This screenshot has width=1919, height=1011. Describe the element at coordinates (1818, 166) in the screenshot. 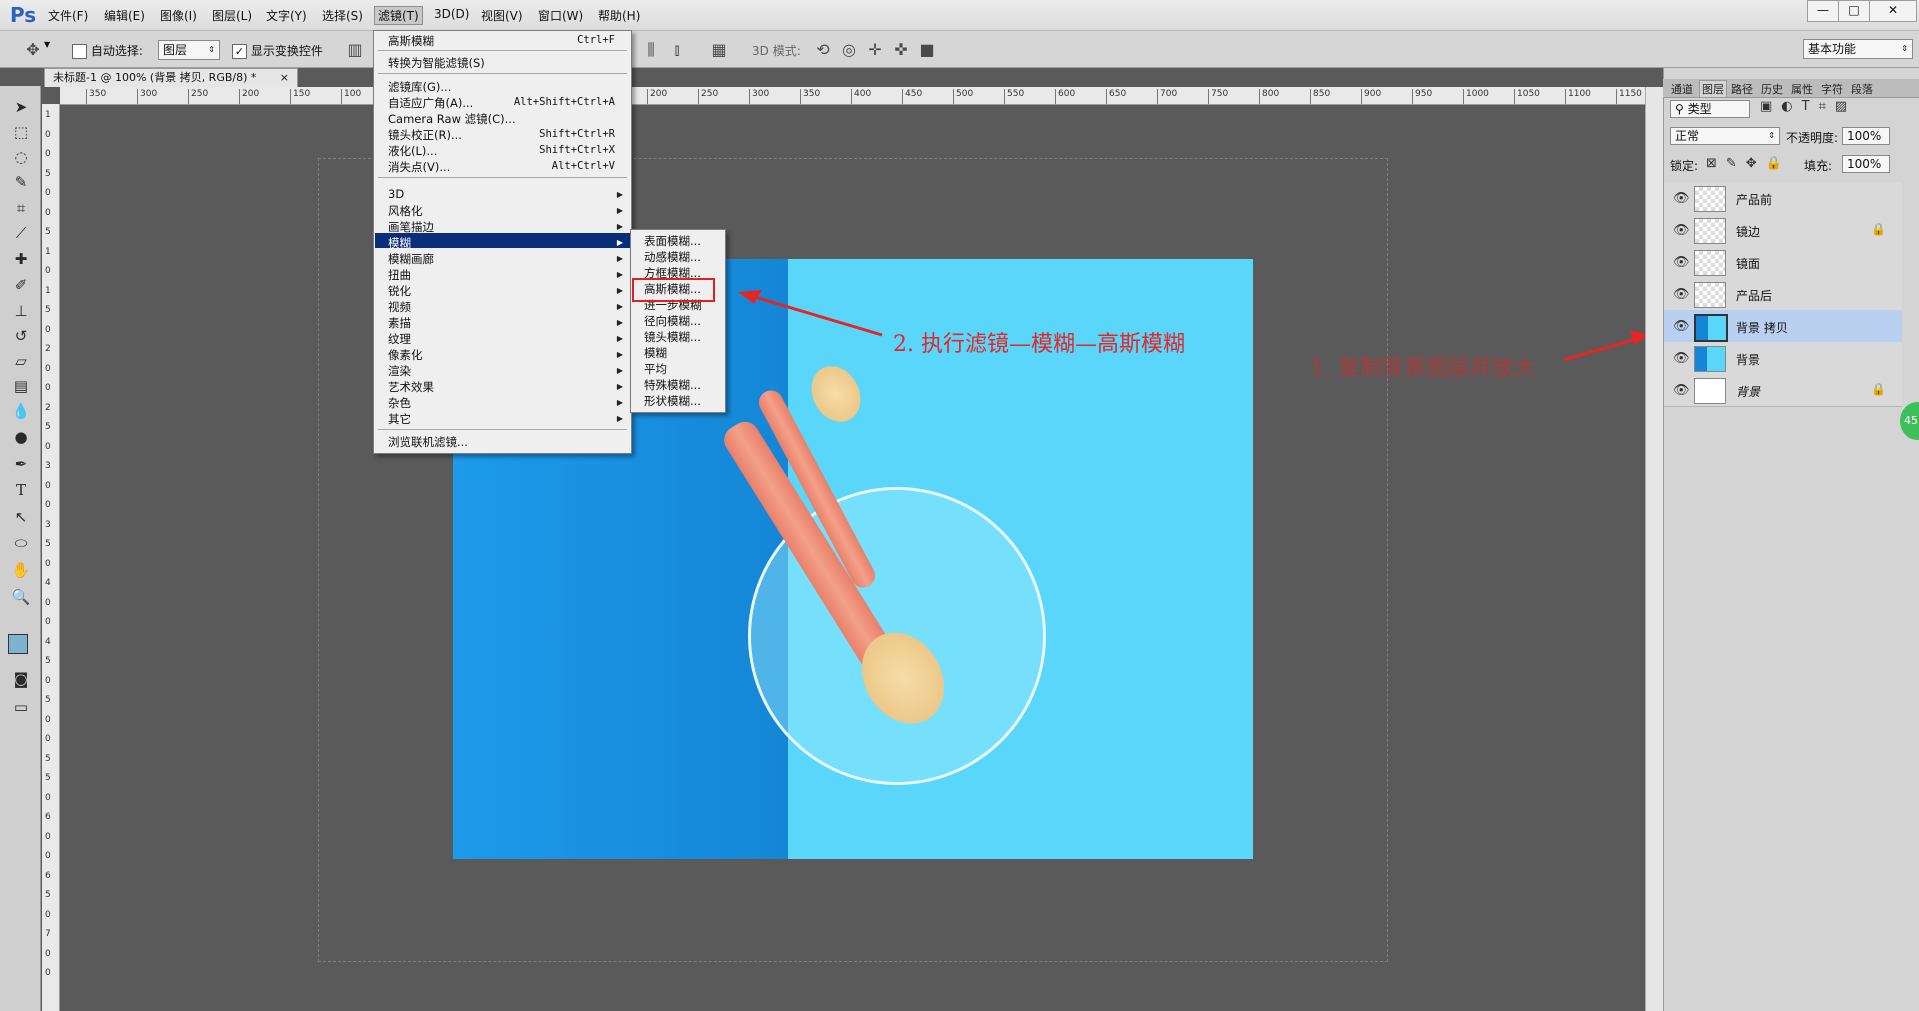

I see `fill-label: 填充:` at that location.